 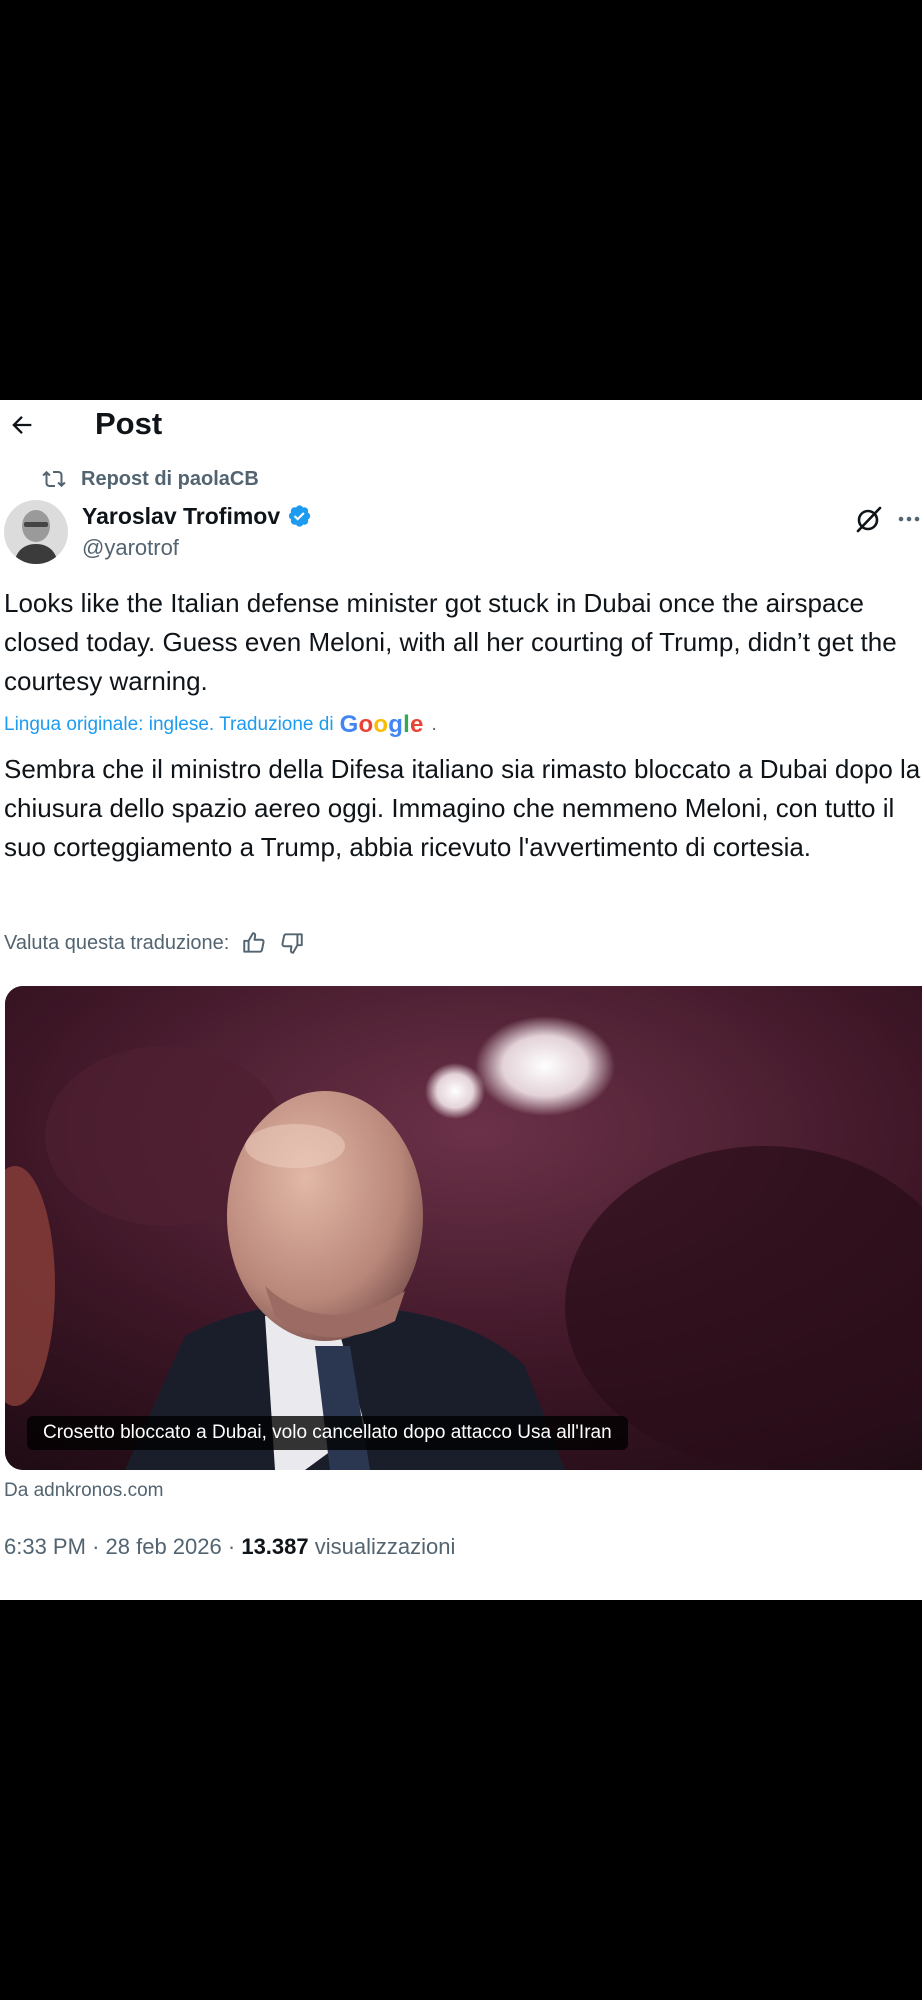 I want to click on avatar-photo, so click(x=36, y=532).